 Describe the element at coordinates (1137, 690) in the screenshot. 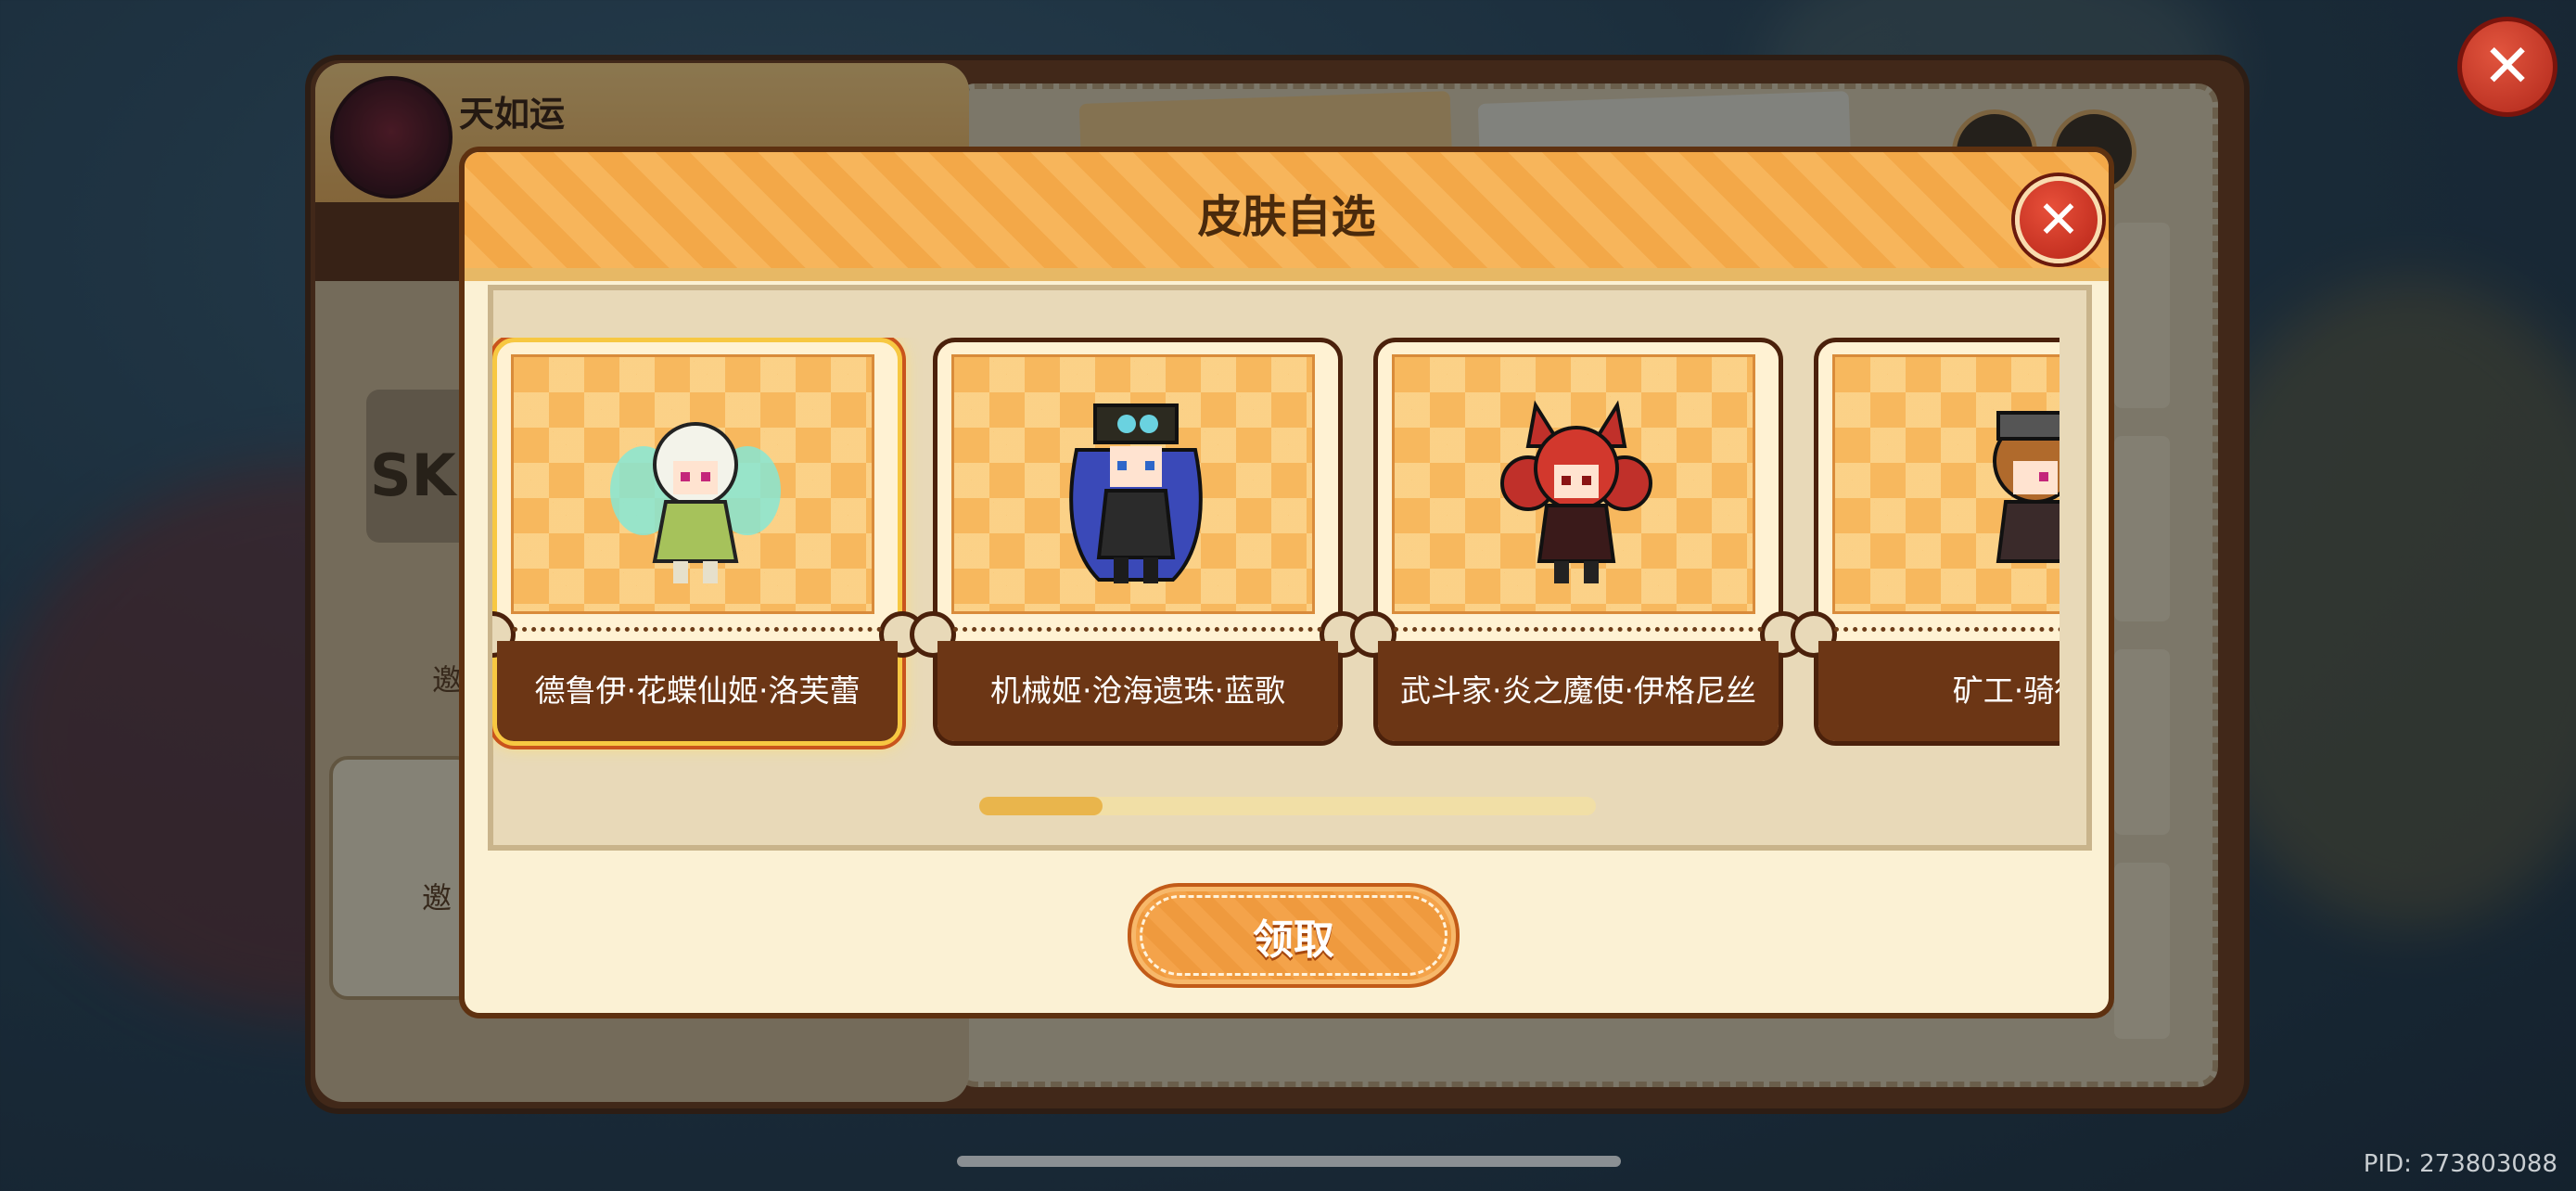

I see `skin-card-label: 机械姬·沧海遗珠·蓝歌` at that location.